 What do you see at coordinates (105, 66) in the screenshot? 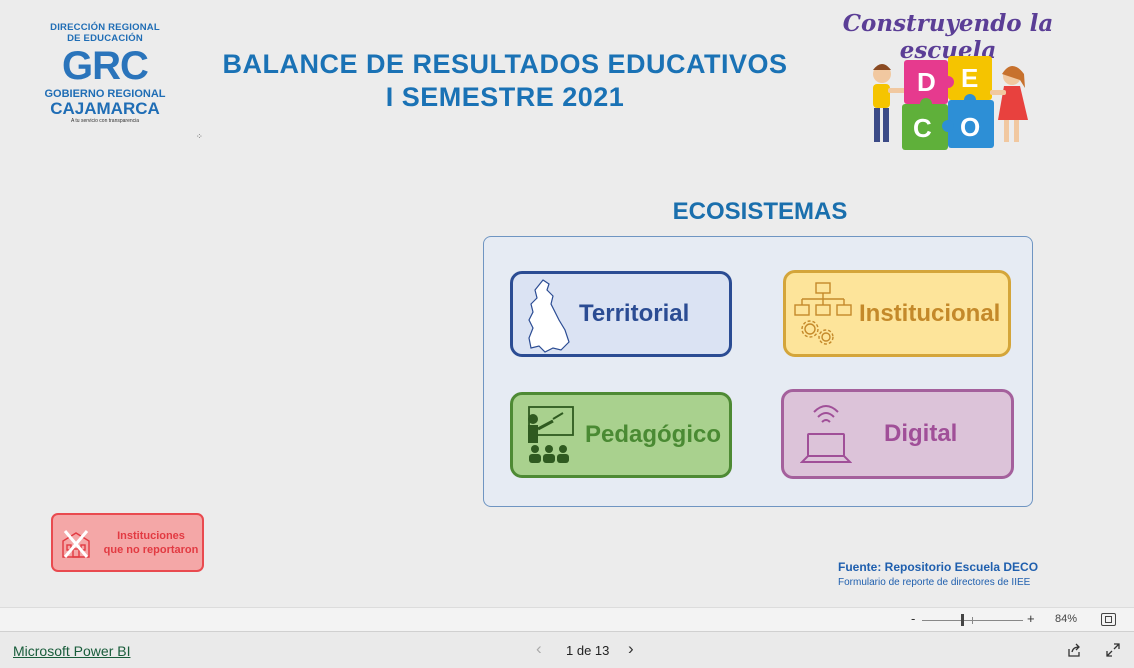
I see `logo-mark: GRC` at bounding box center [105, 66].